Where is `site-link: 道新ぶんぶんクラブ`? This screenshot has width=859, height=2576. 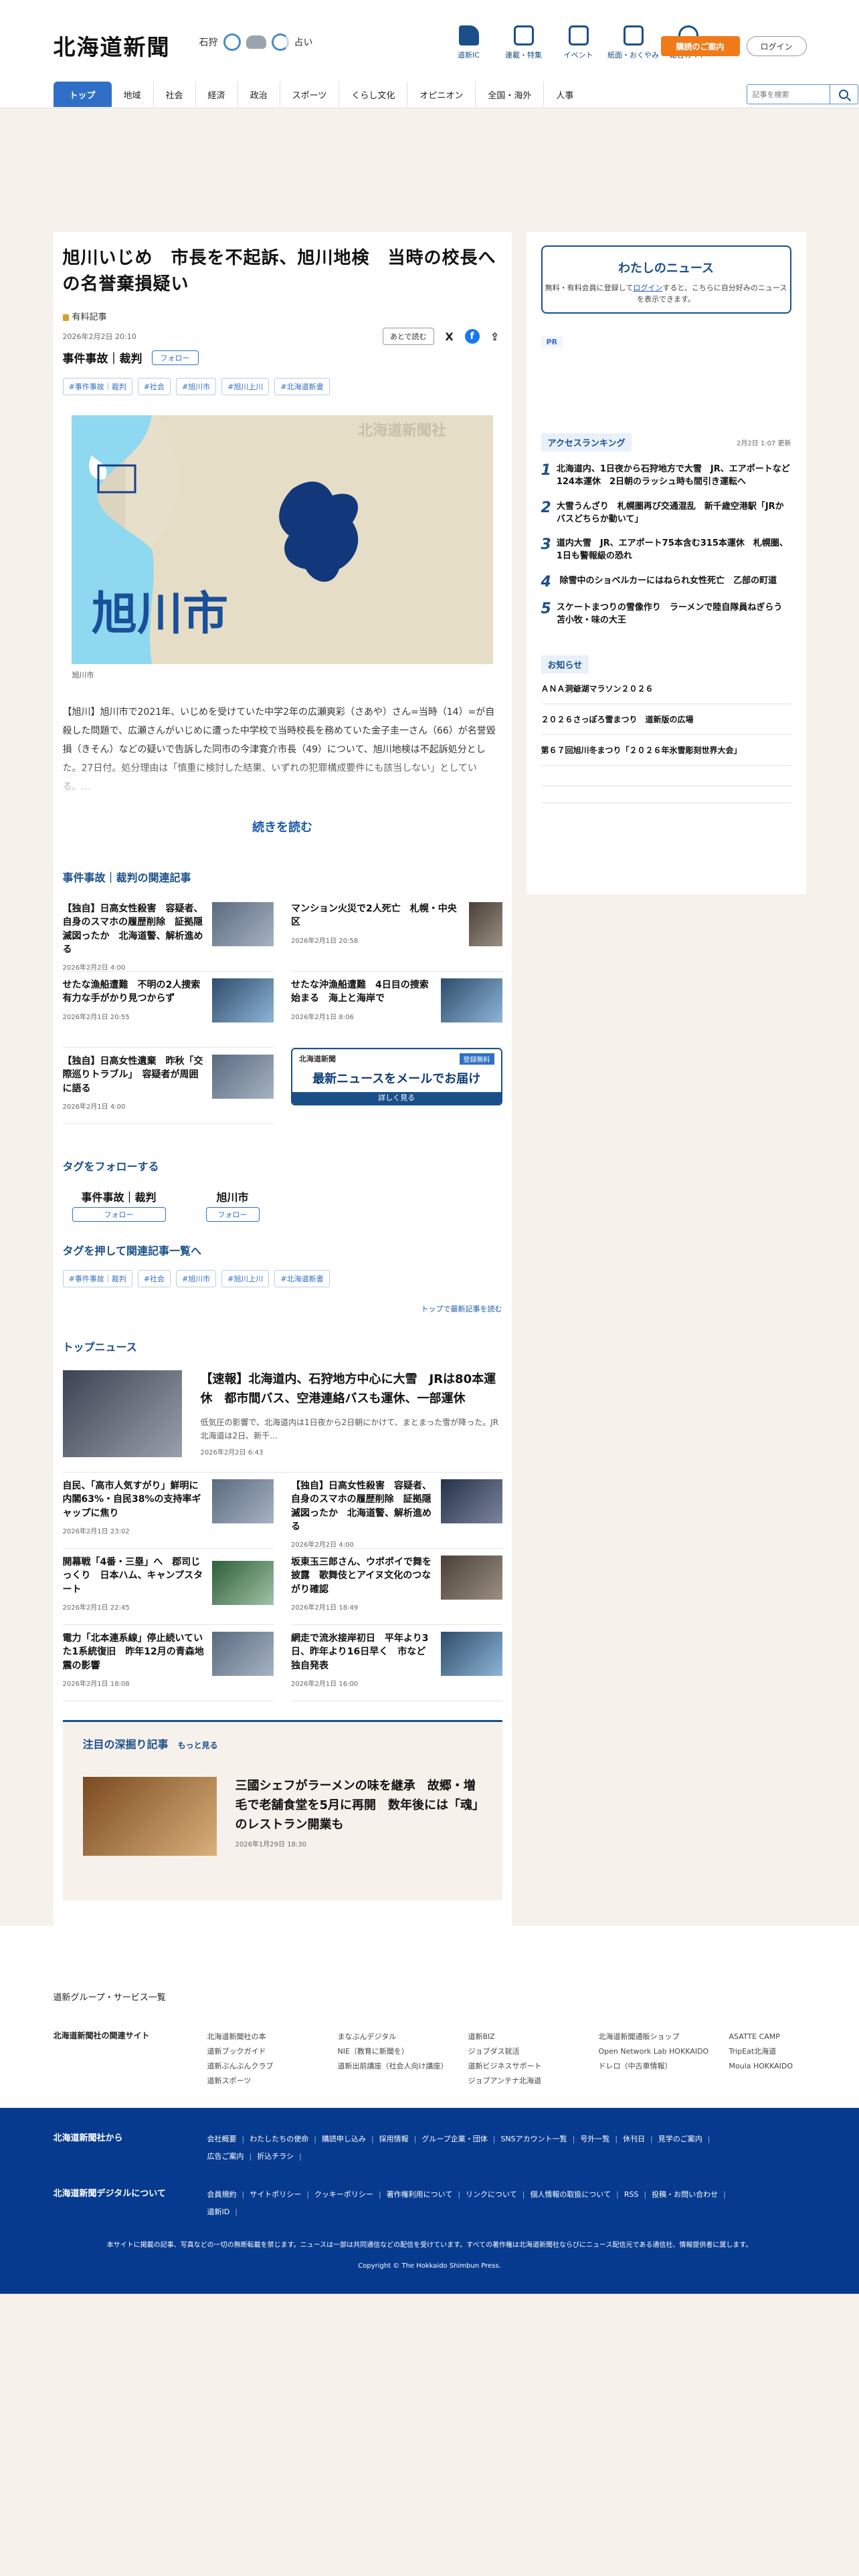
site-link: 道新ぶんぶんクラブ is located at coordinates (272, 2066).